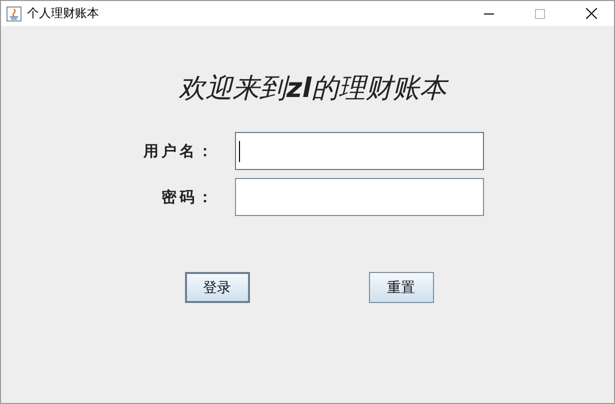 Image resolution: width=615 pixels, height=404 pixels. Describe the element at coordinates (401, 287) in the screenshot. I see `reset-button: 重置` at that location.